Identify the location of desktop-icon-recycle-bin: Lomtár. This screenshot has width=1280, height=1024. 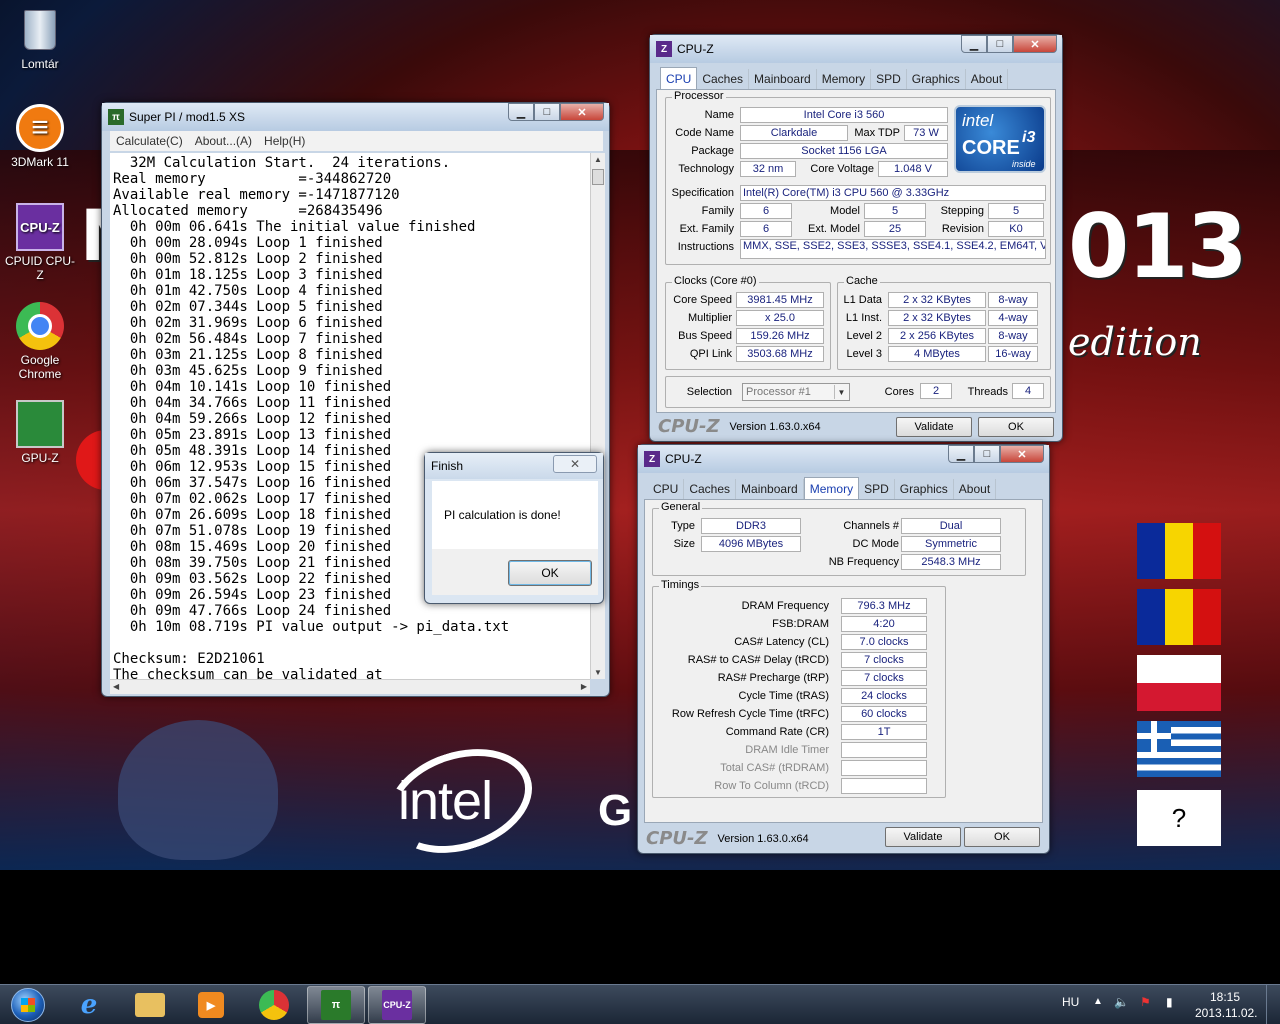
(40, 38).